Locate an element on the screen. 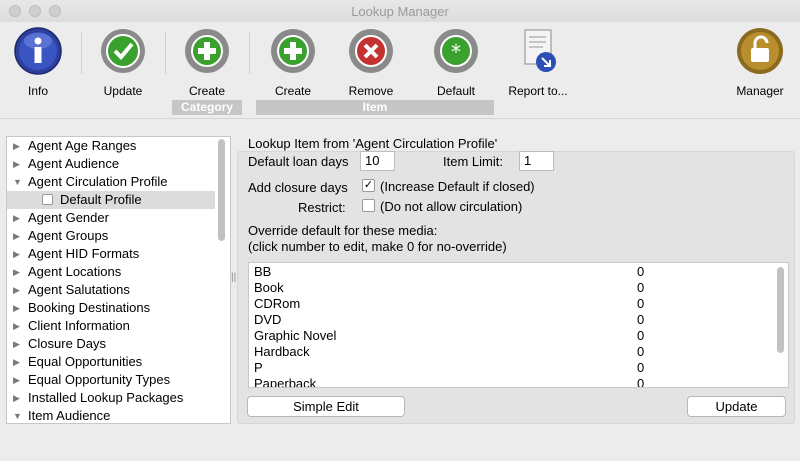 This screenshot has width=800, height=461. toolbar-divider is located at coordinates (400, 118).